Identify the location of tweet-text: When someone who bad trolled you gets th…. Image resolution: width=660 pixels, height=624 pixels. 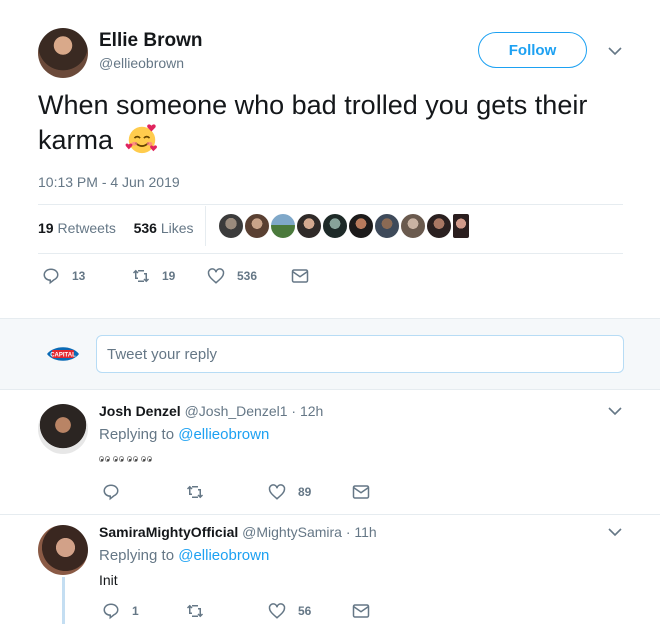
(328, 123).